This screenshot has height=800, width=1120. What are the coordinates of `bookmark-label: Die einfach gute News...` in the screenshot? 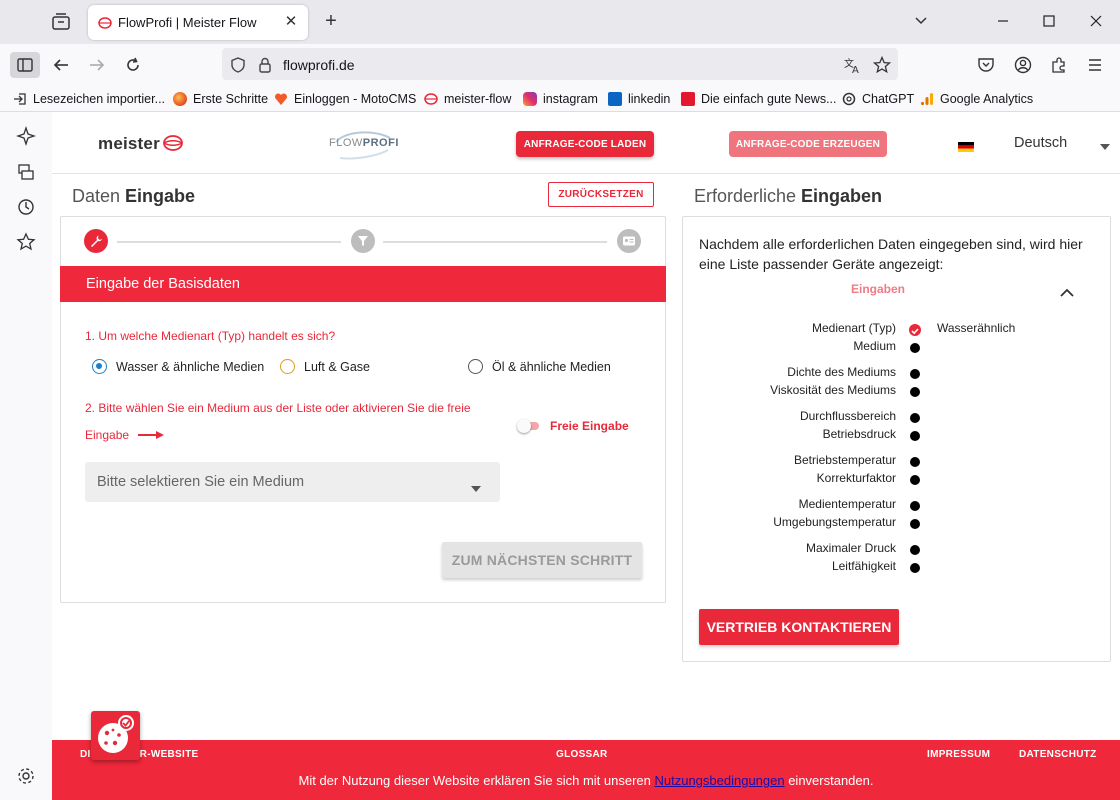 It's located at (769, 99).